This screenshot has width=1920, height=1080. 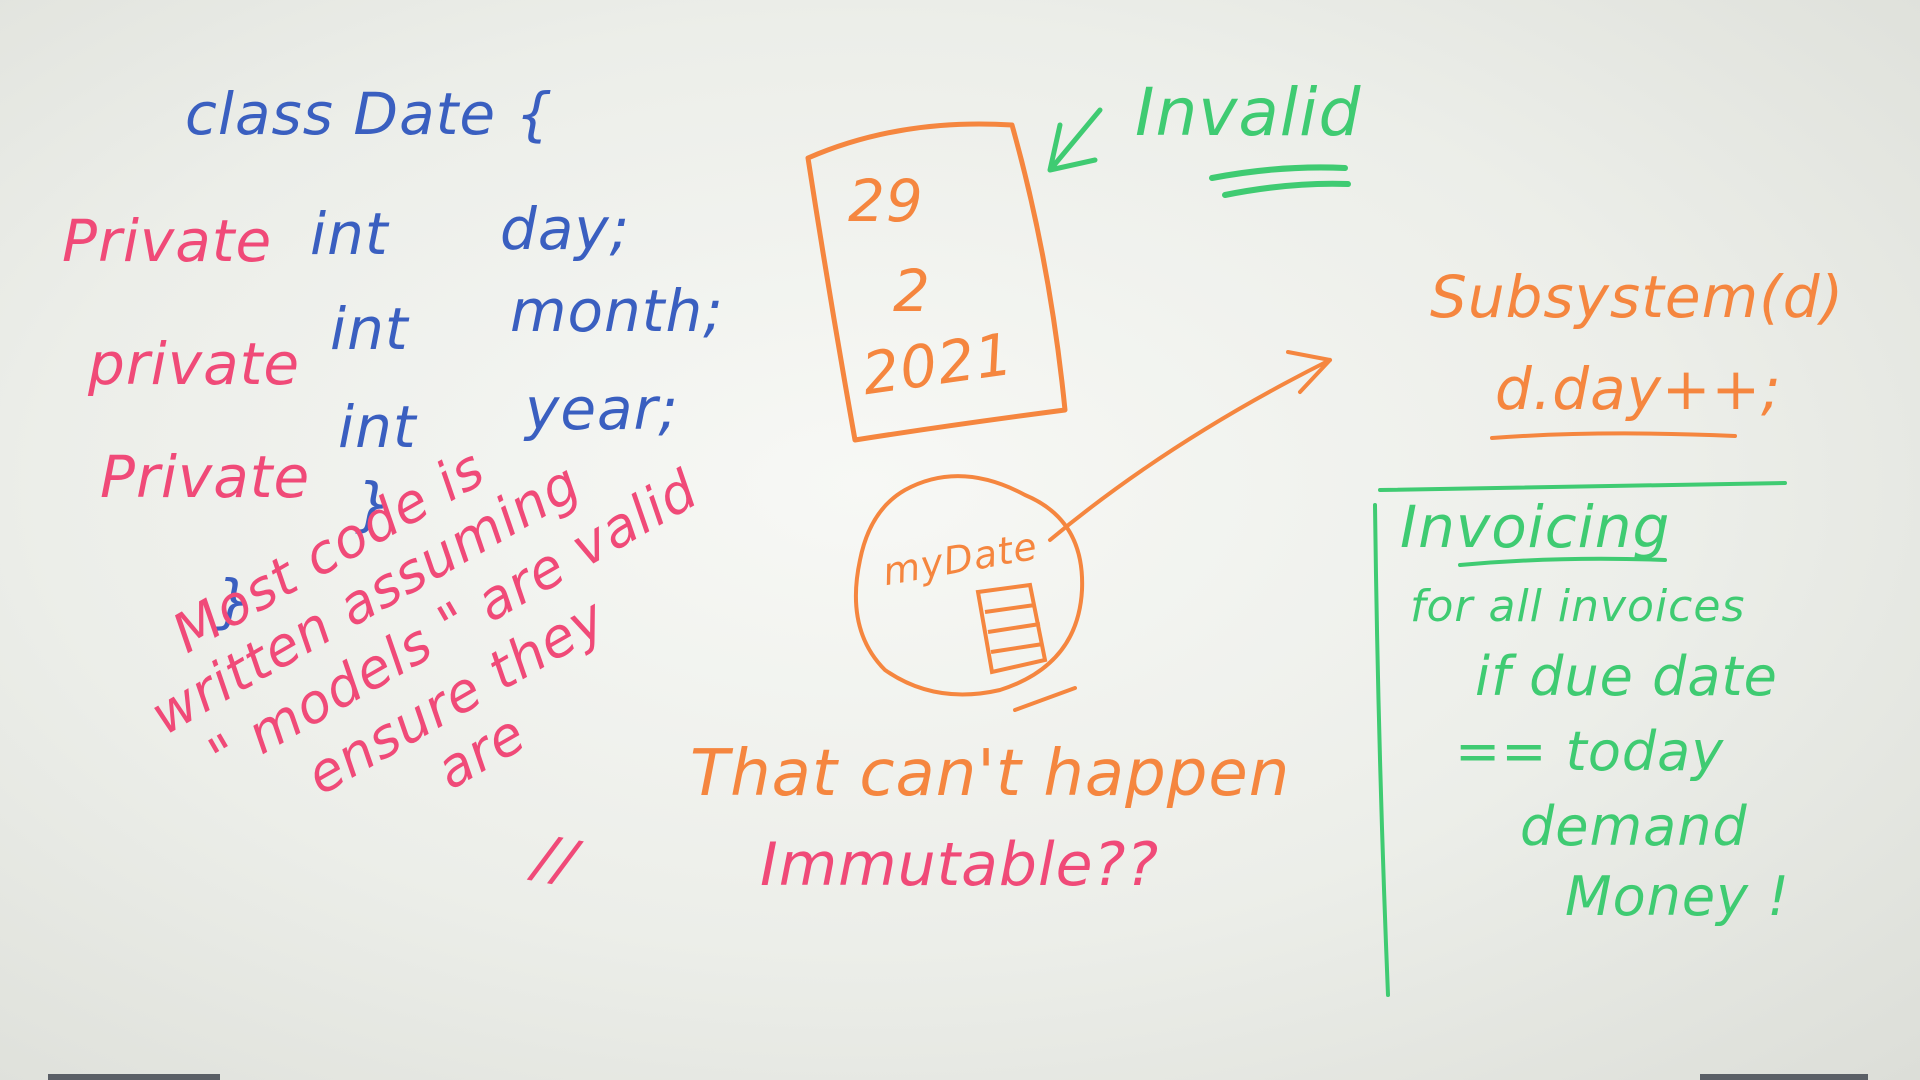 What do you see at coordinates (205, 477) in the screenshot?
I see `field-keyword-3: Private` at bounding box center [205, 477].